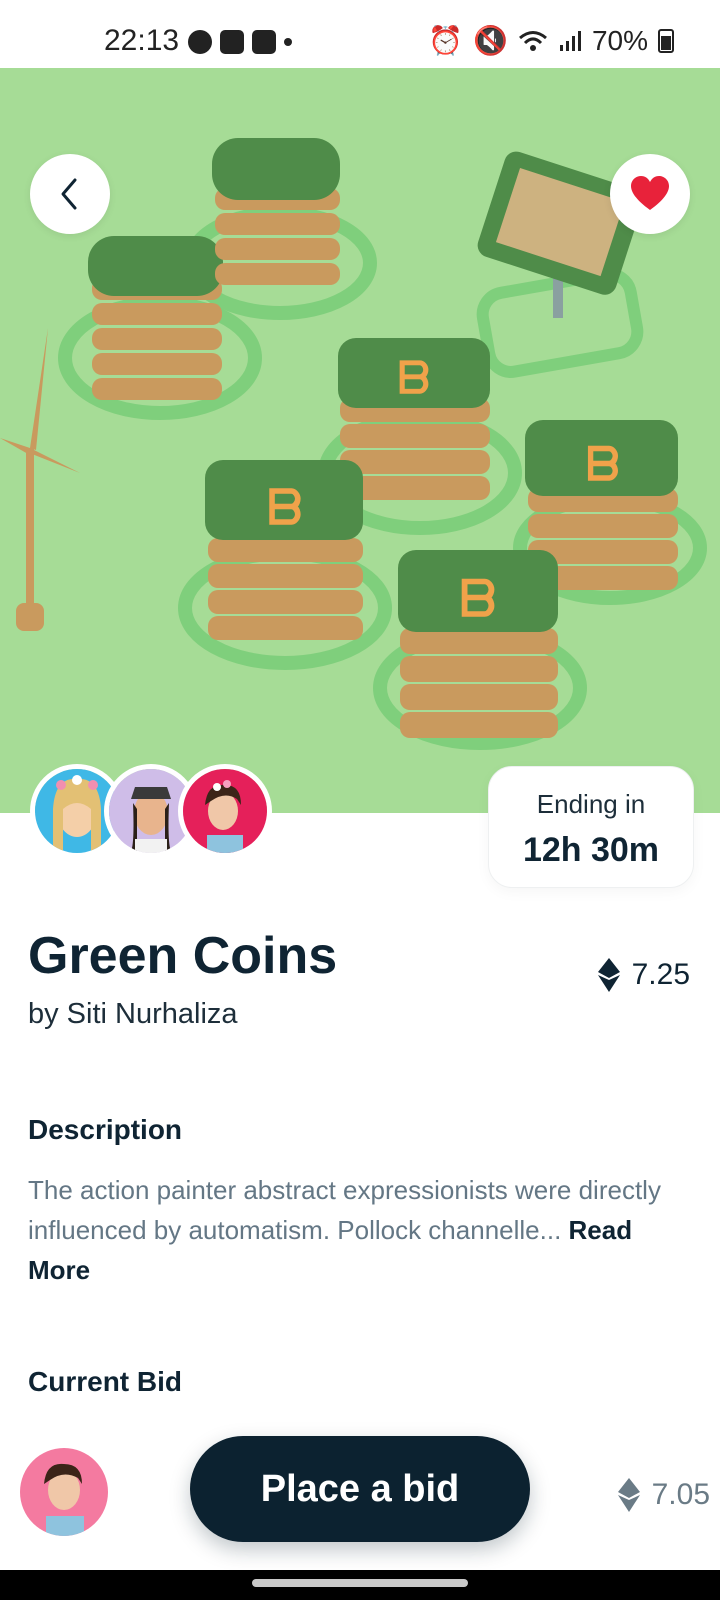 Image resolution: width=720 pixels, height=1600 pixels. What do you see at coordinates (200, 42) in the screenshot?
I see `app-notification-icon` at bounding box center [200, 42].